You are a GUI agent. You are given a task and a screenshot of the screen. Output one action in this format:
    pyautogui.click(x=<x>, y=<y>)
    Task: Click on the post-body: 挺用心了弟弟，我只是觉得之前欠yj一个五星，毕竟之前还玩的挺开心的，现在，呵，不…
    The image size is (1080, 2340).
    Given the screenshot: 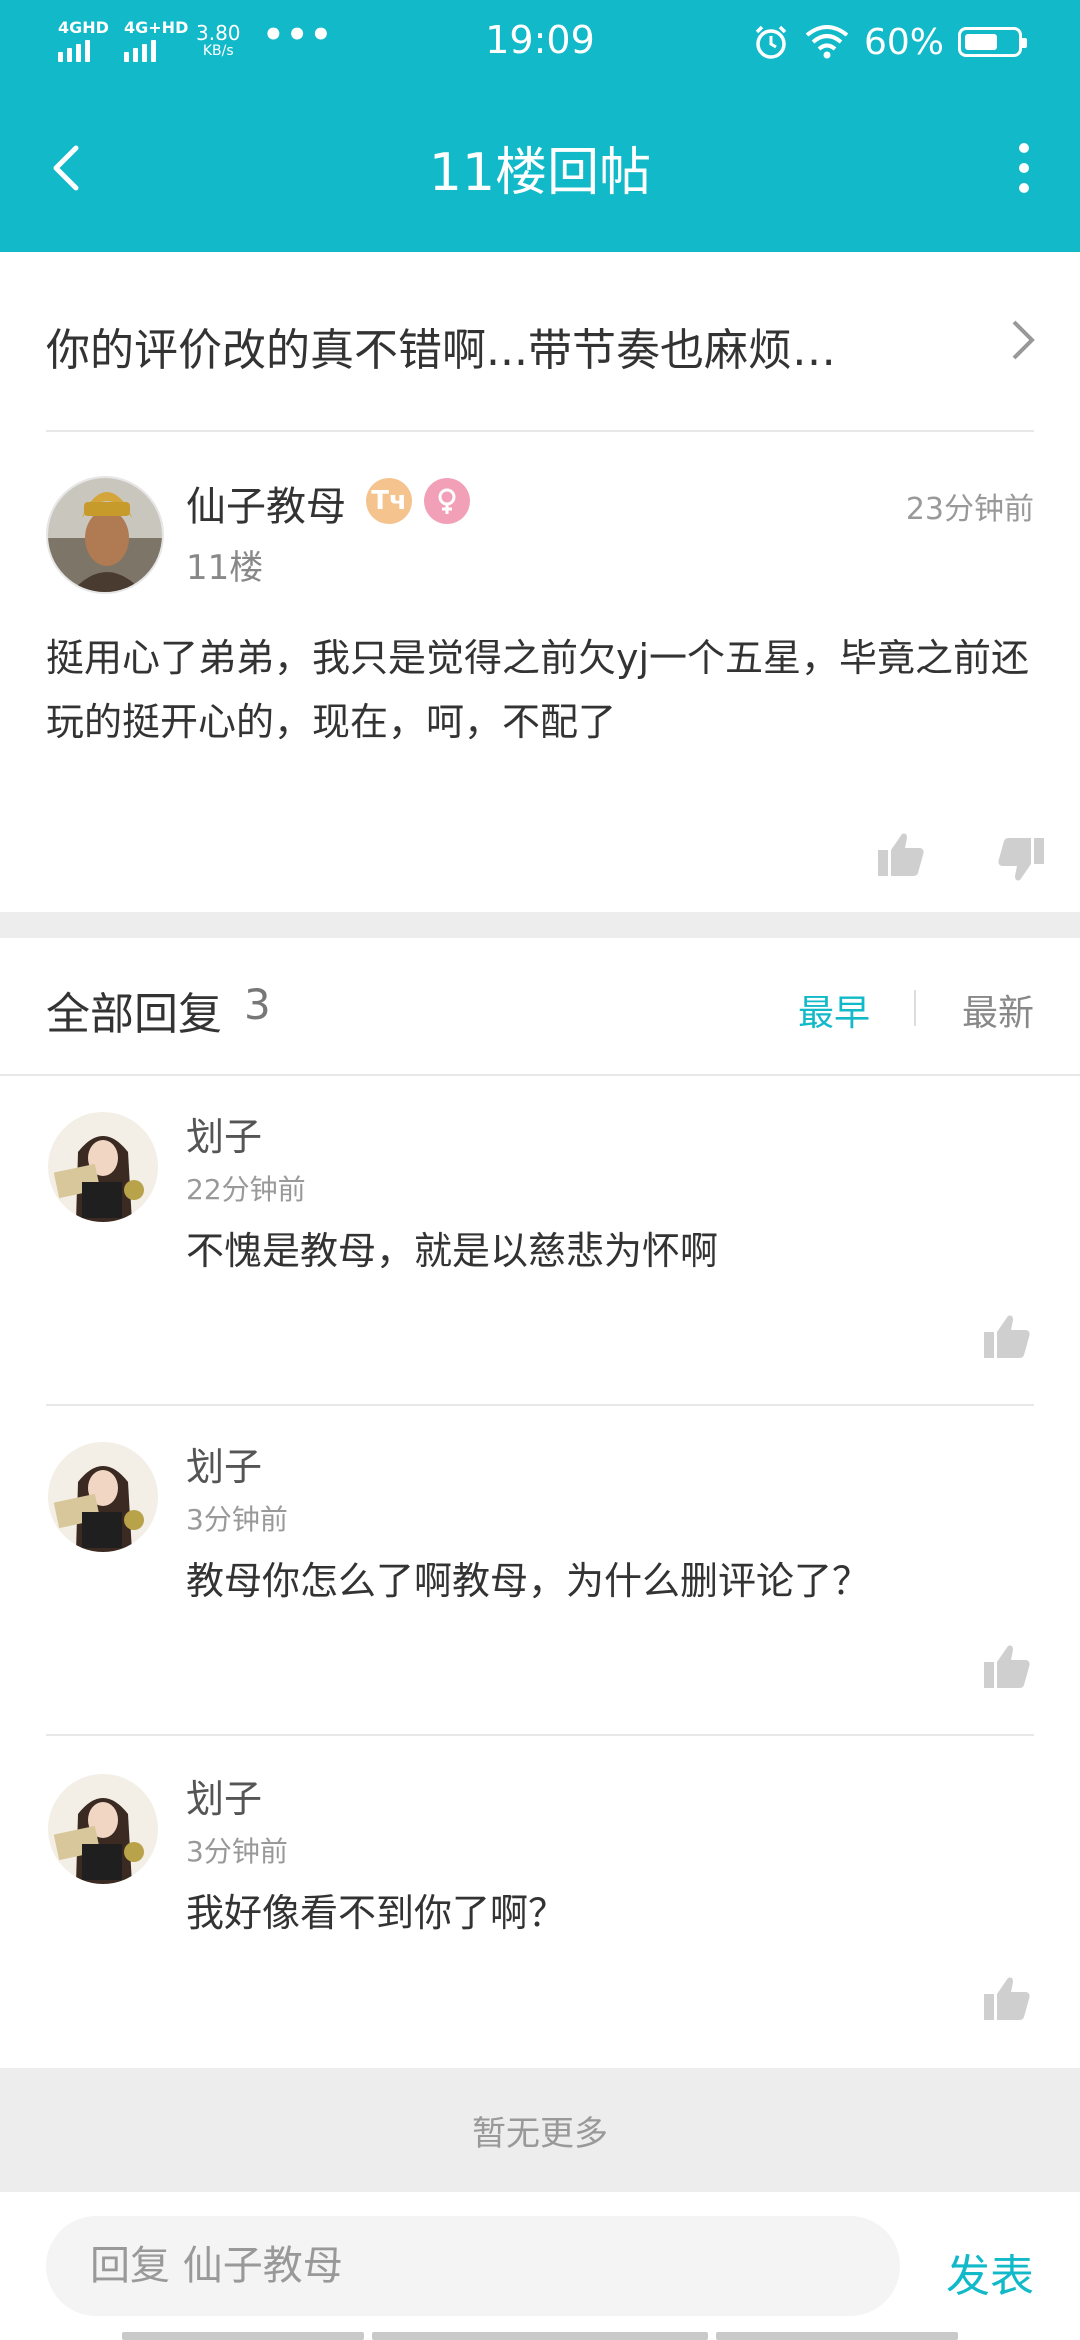 What is the action you would take?
    pyautogui.click(x=538, y=690)
    